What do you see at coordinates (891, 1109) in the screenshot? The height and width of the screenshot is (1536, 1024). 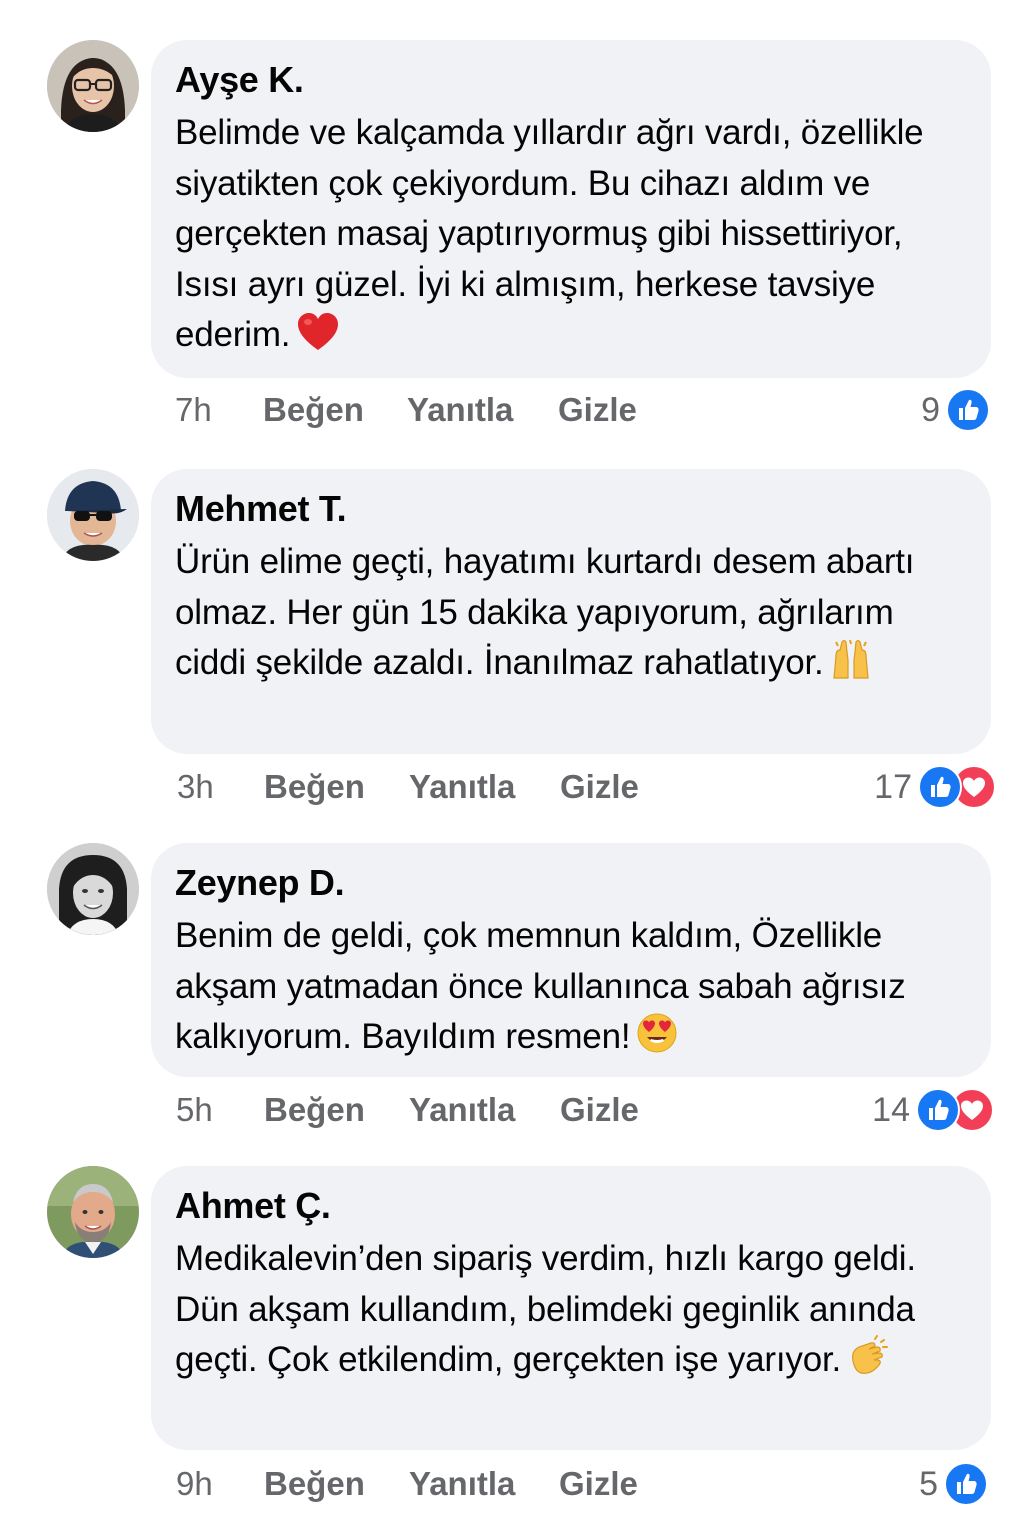 I see `reaction-count: 14` at bounding box center [891, 1109].